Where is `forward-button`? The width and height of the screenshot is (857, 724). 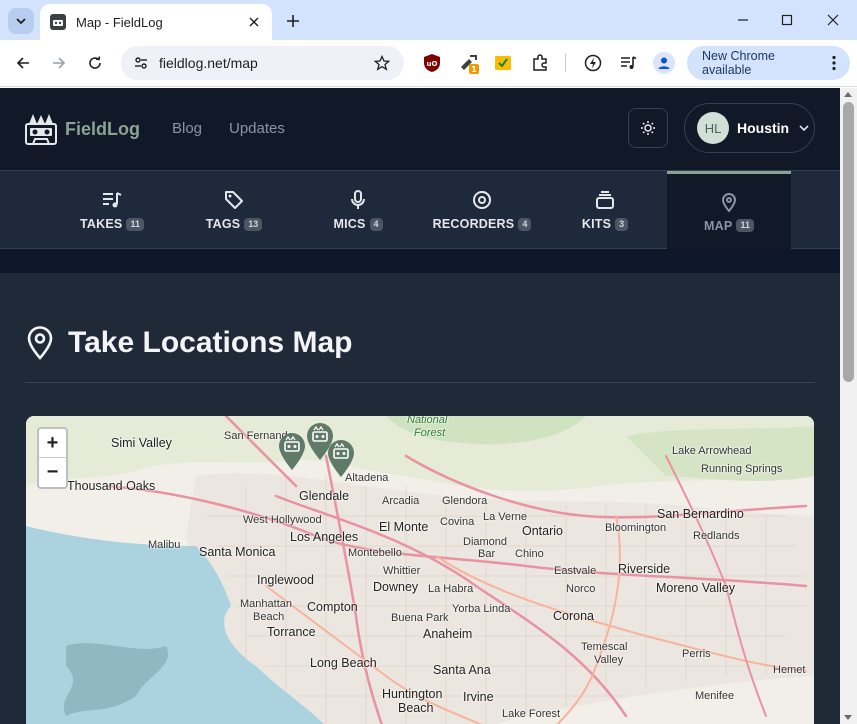 forward-button is located at coordinates (59, 63).